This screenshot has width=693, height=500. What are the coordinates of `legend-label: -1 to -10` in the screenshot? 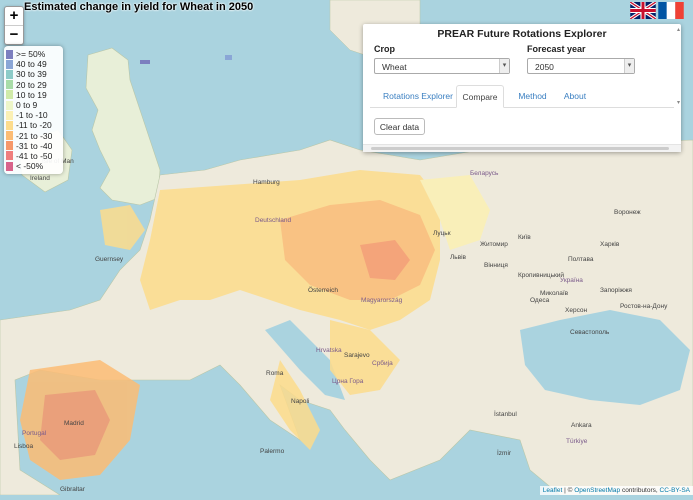 It's located at (32, 115).